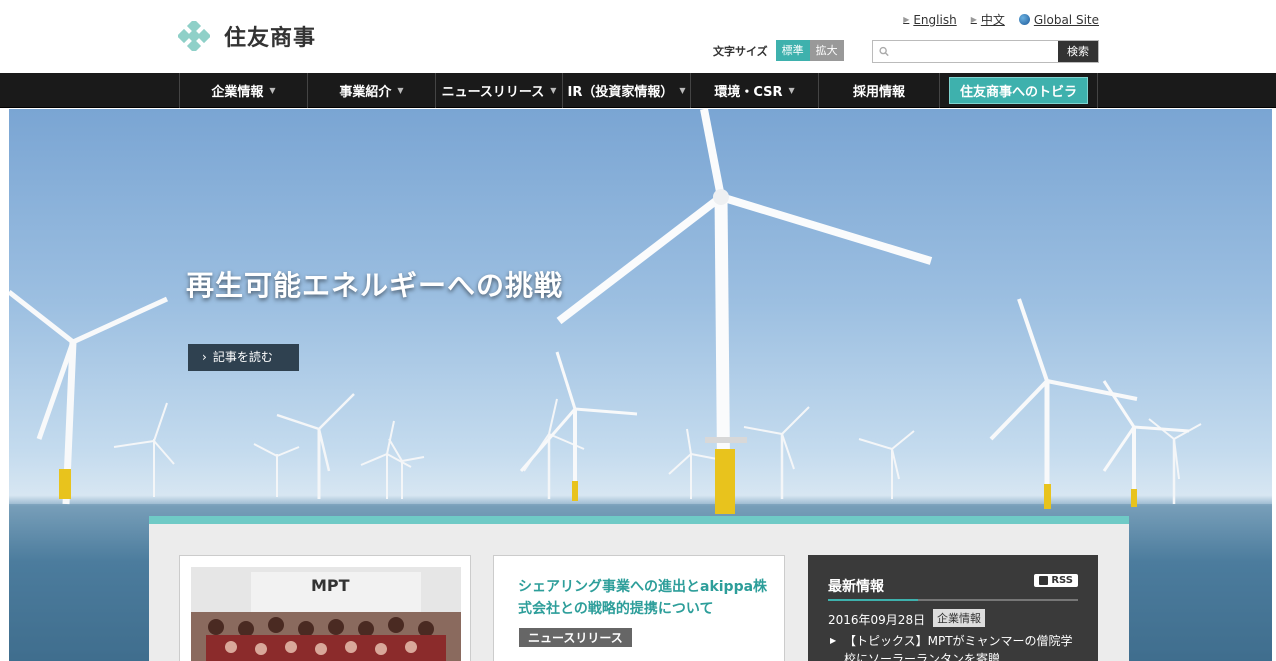 Image resolution: width=1276 pixels, height=661 pixels. What do you see at coordinates (326, 614) in the screenshot?
I see `news-photo: MPT` at bounding box center [326, 614].